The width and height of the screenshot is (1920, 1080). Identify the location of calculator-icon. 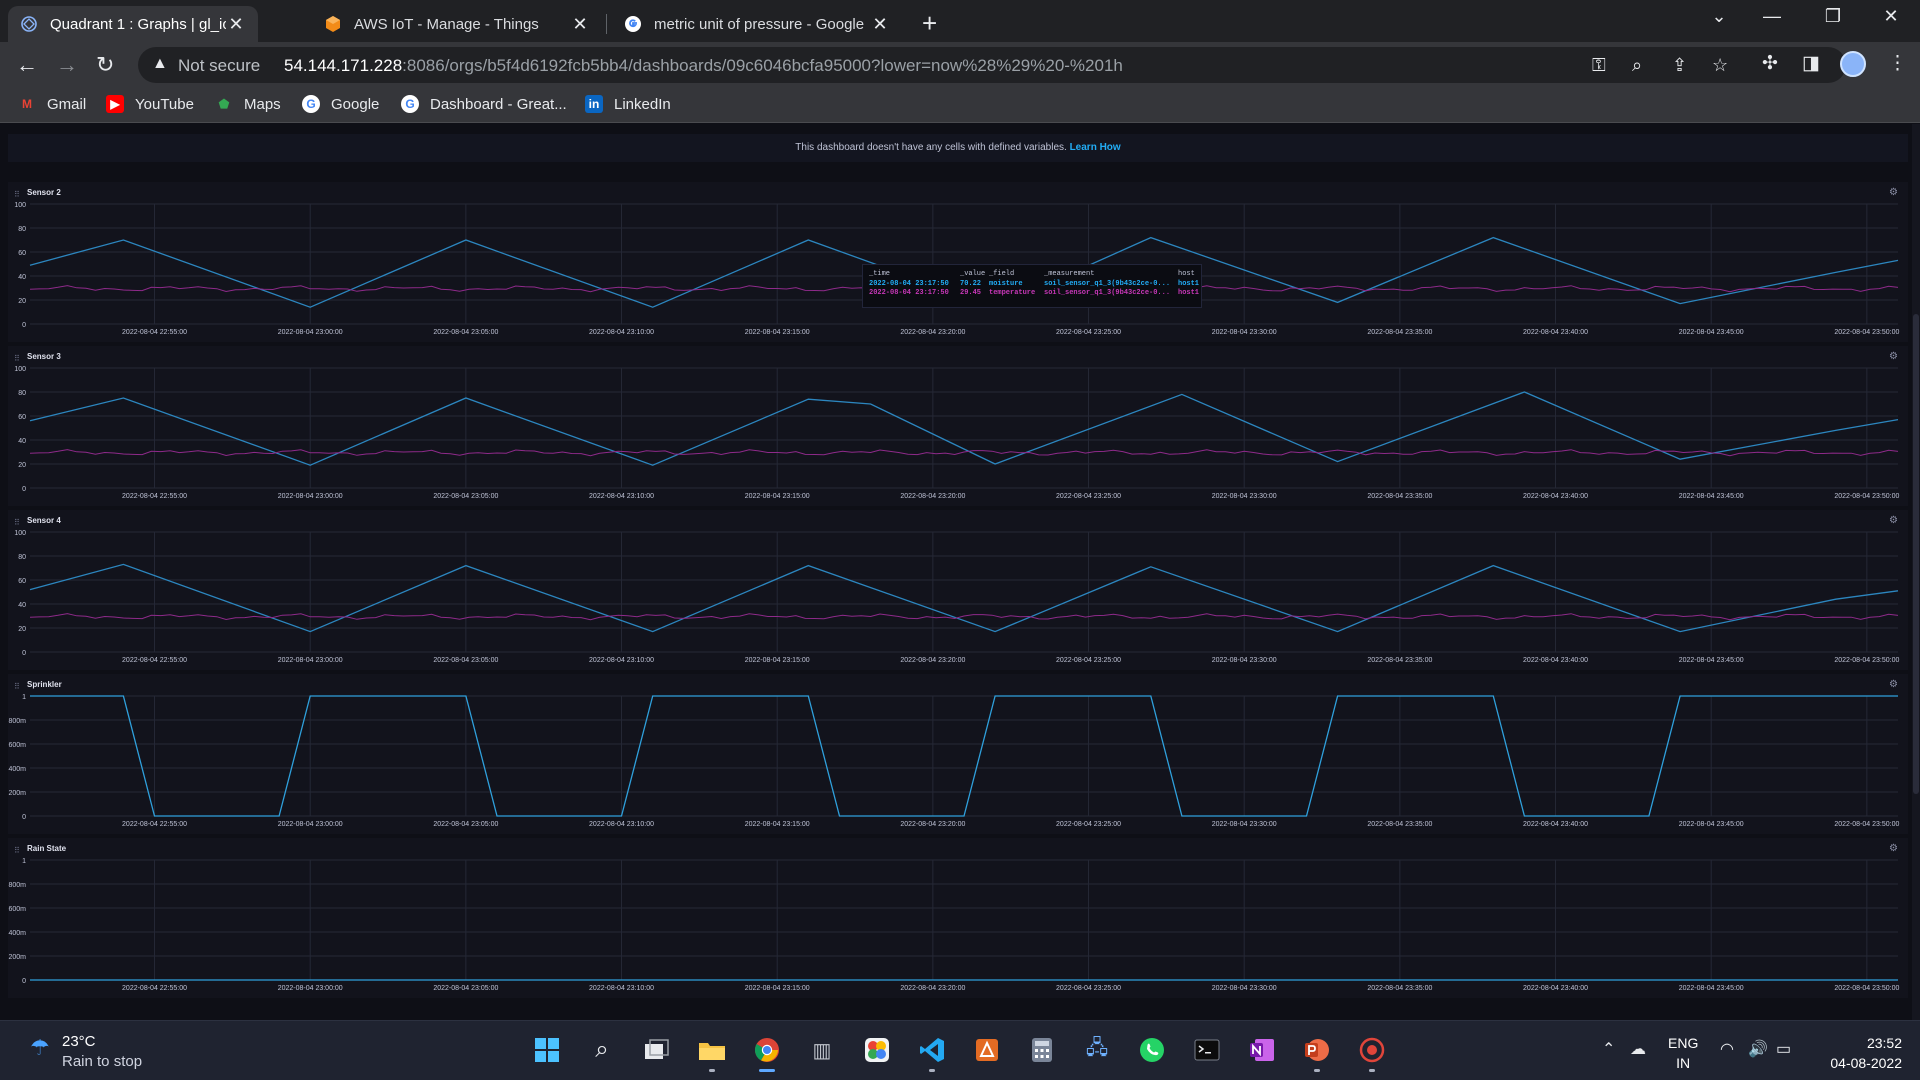
(1042, 1050).